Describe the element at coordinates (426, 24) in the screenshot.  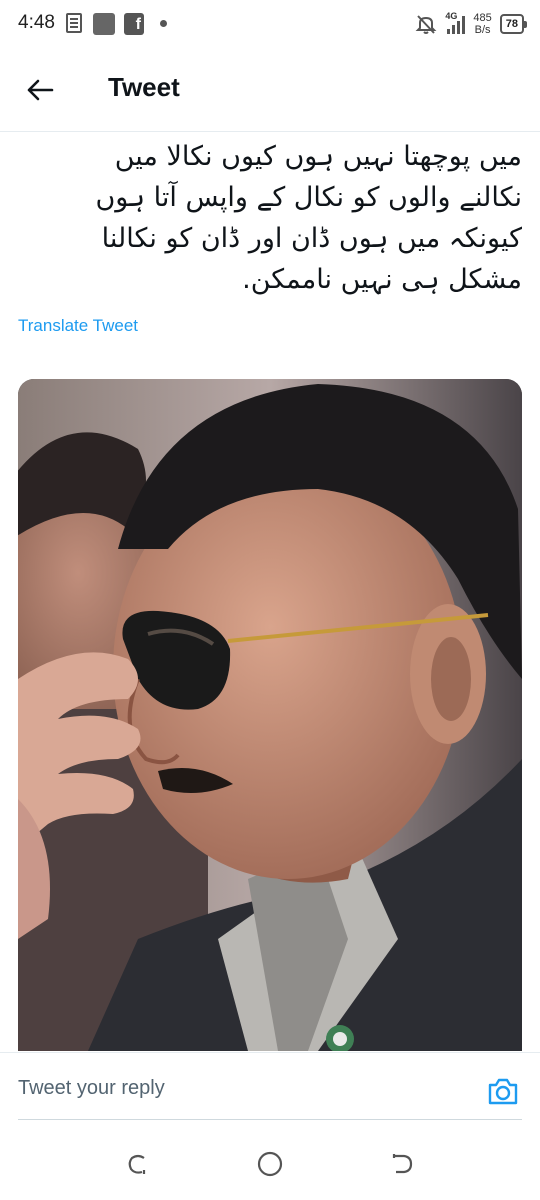
I see `mute-bell-icon` at that location.